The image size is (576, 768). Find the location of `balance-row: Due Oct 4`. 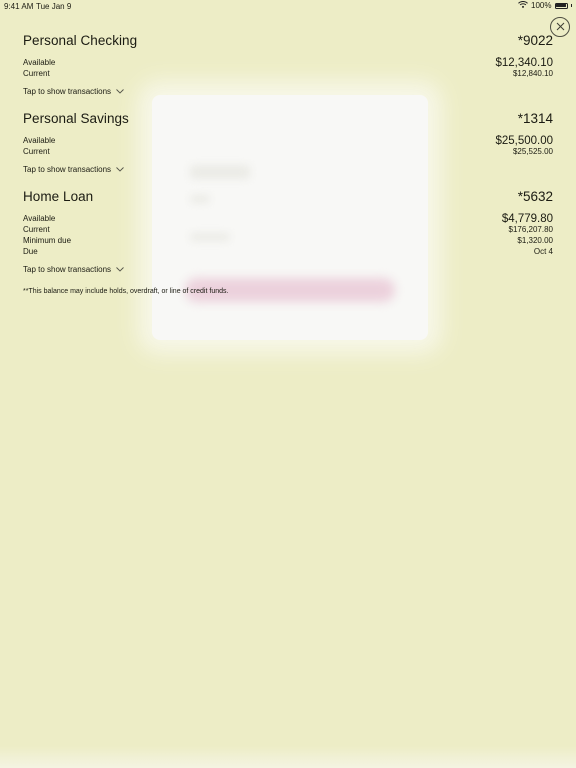

balance-row: Due Oct 4 is located at coordinates (288, 251).